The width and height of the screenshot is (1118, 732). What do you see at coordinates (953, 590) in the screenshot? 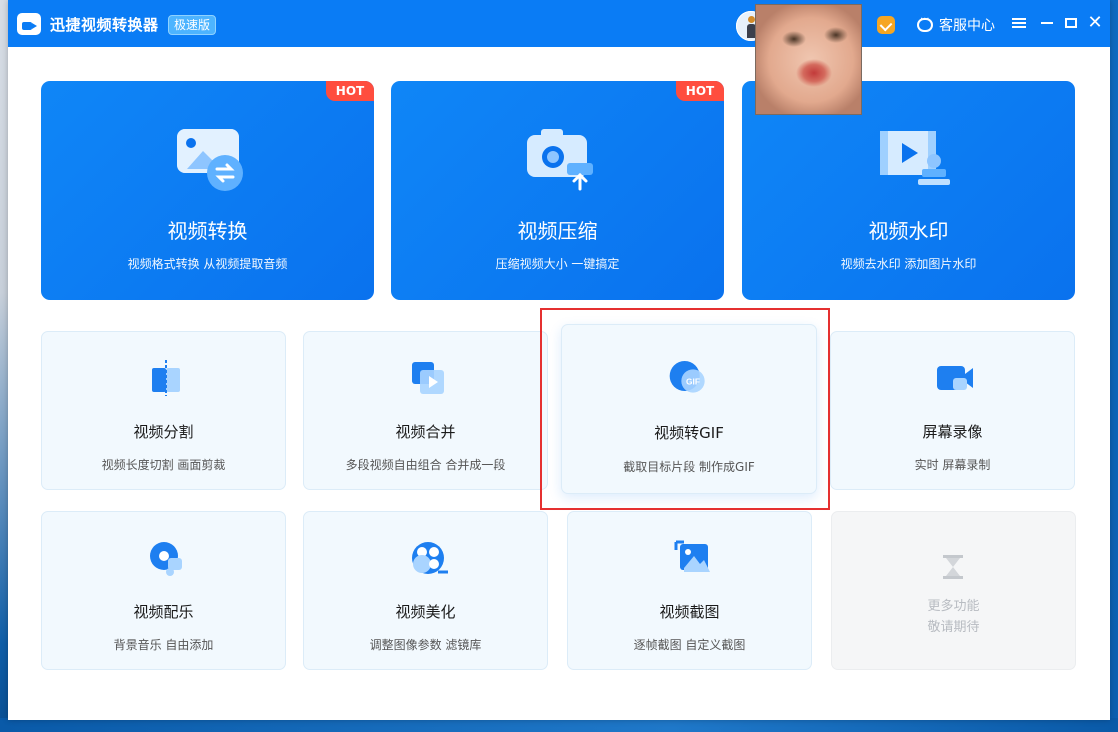
I see `card-more-features: 更多功能 敬请期待` at bounding box center [953, 590].